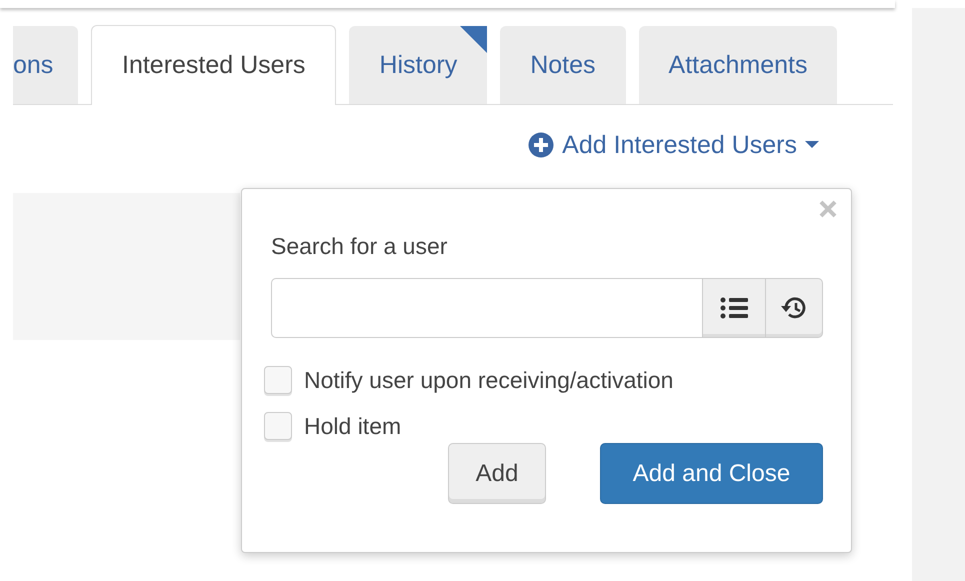 This screenshot has height=581, width=965. What do you see at coordinates (812, 145) in the screenshot?
I see `caret-icon` at bounding box center [812, 145].